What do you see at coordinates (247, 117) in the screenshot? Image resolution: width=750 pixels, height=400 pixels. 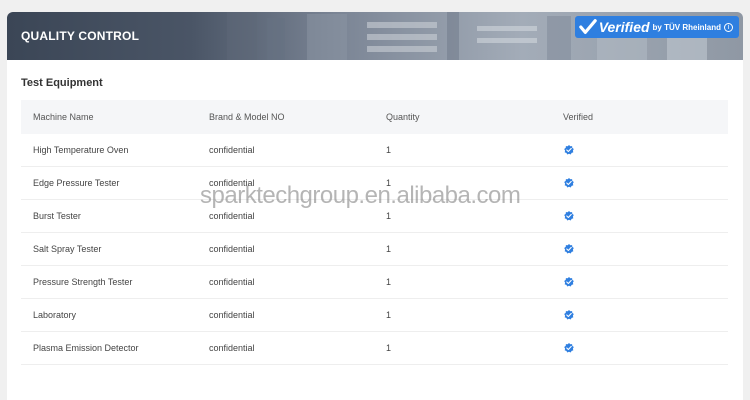 I see `column-header-brand-model: Brand & Model NO` at bounding box center [247, 117].